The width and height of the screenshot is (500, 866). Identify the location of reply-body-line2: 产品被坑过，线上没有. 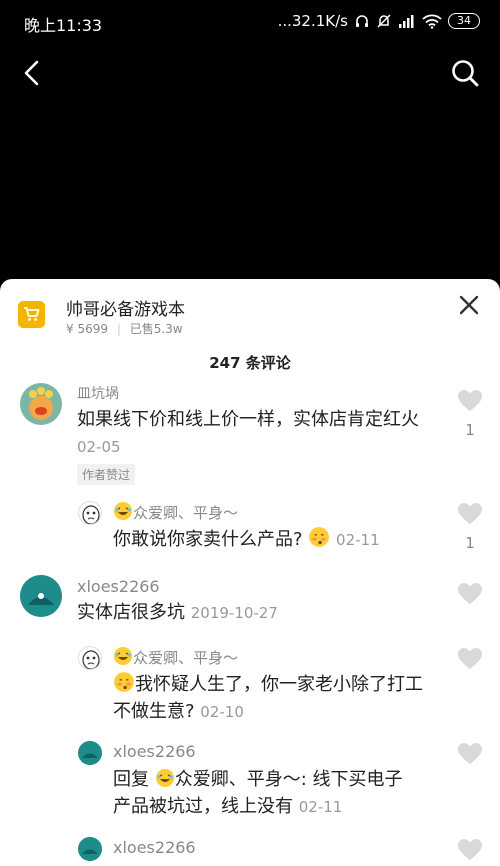
(203, 806).